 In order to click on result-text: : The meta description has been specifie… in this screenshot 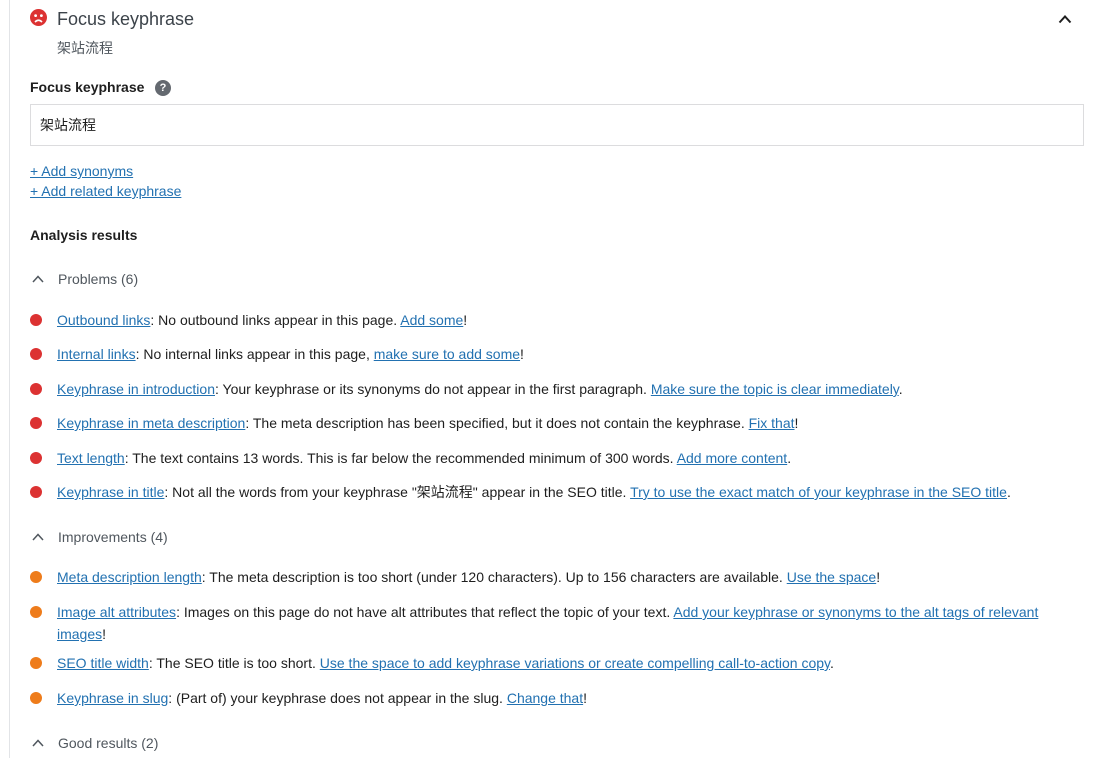, I will do `click(497, 423)`.